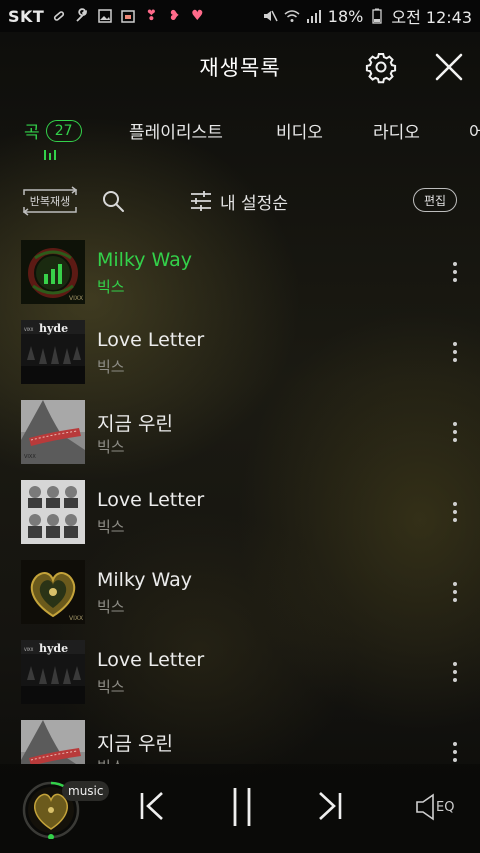 This screenshot has width=480, height=853. I want to click on battery-percent: 18%, so click(345, 16).